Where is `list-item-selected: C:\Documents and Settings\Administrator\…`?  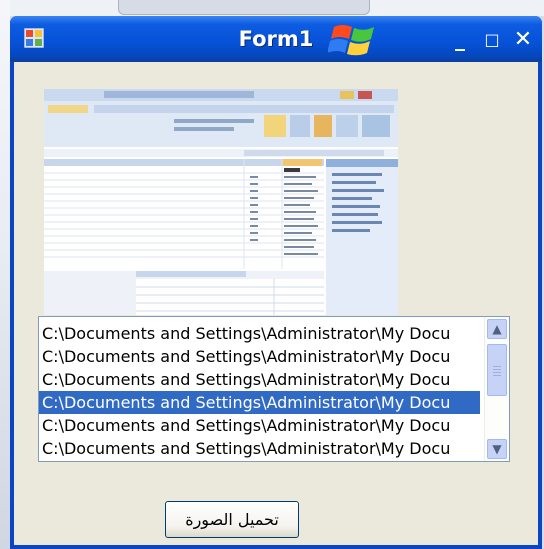
list-item-selected: C:\Documents and Settings\Administrator\… is located at coordinates (259, 402).